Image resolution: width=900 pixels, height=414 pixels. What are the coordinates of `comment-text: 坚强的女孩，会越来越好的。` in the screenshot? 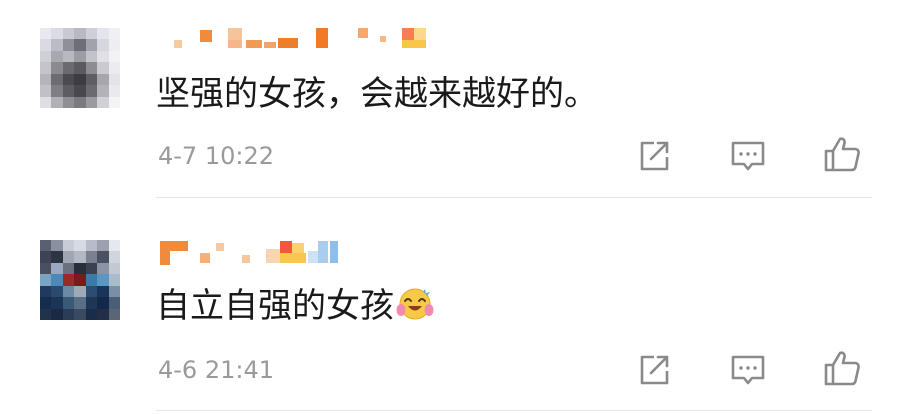 It's located at (377, 94).